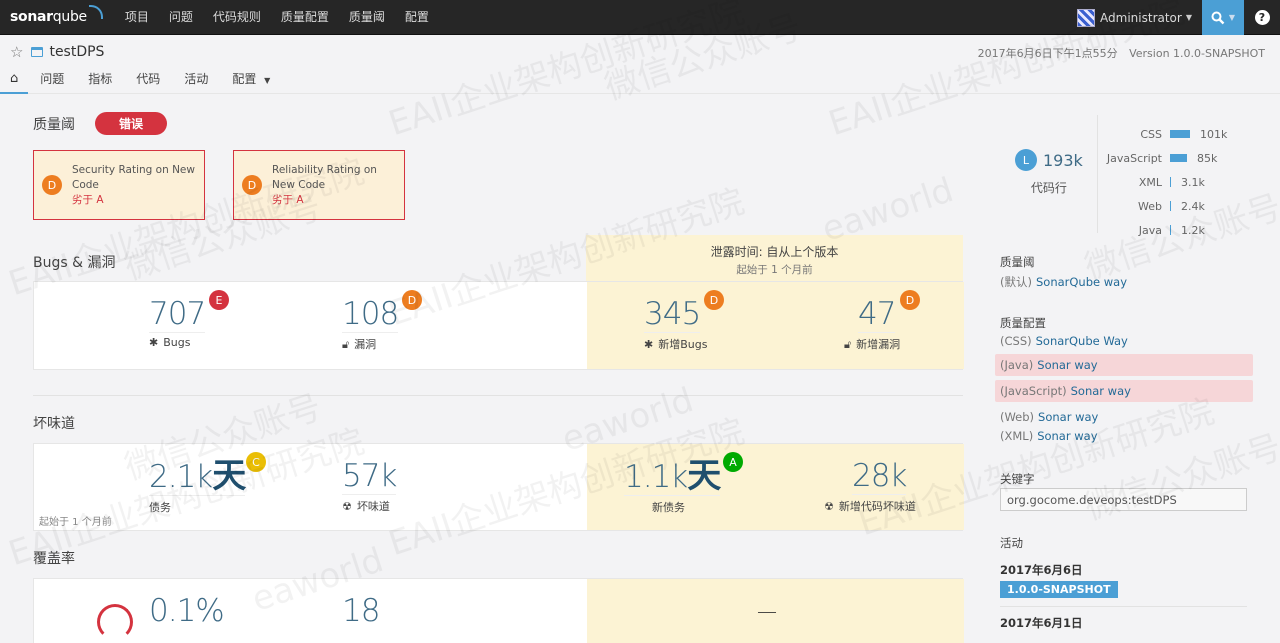 Image resolution: width=1280 pixels, height=643 pixels. I want to click on favorite-star-icon: ☆, so click(16, 52).